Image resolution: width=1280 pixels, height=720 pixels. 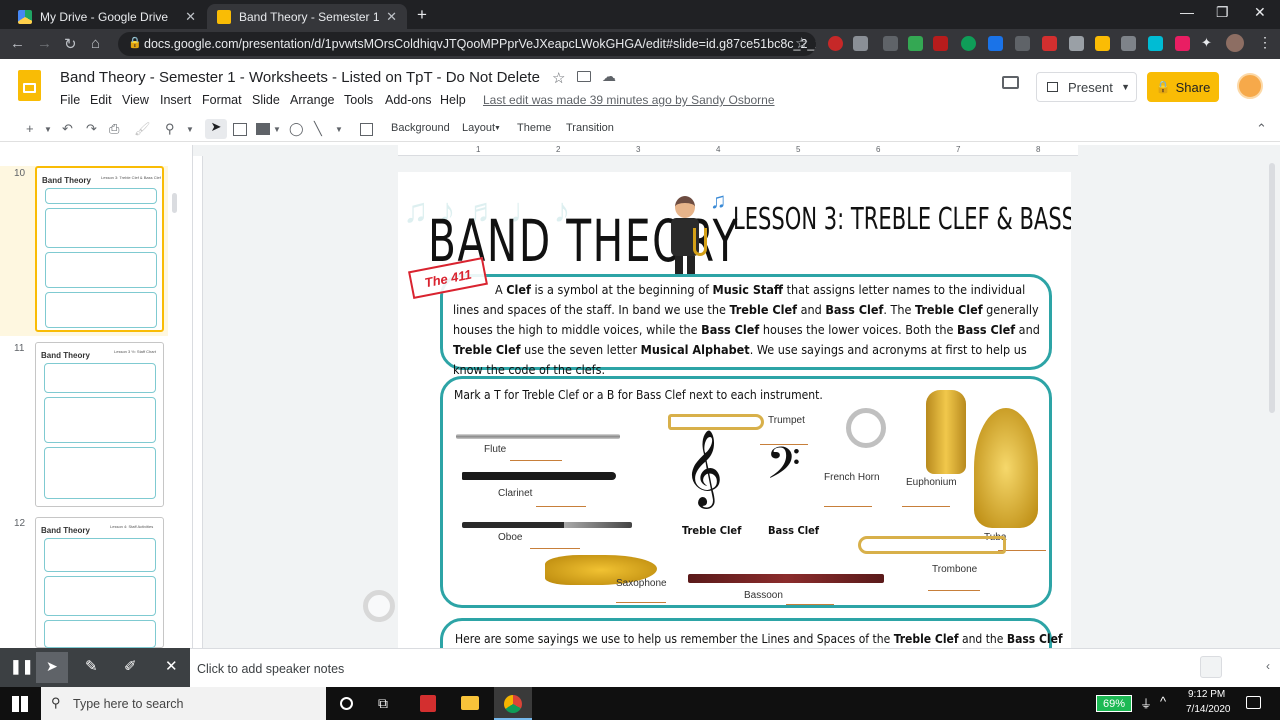 What do you see at coordinates (263, 129) in the screenshot?
I see `image-icon` at bounding box center [263, 129].